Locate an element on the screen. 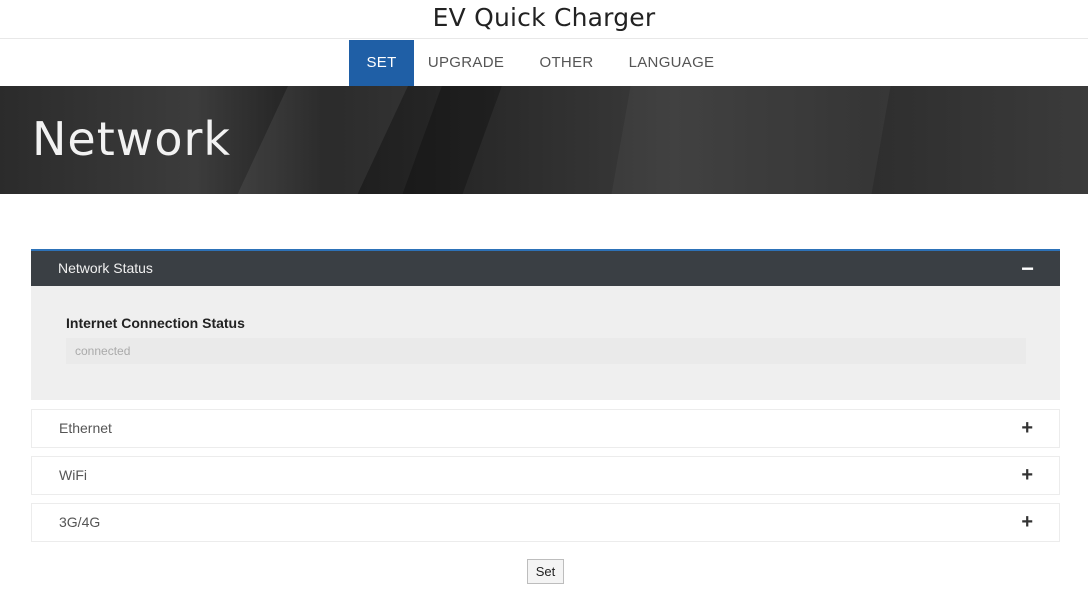 The width and height of the screenshot is (1088, 612). tab-language: LANGUAGE is located at coordinates (671, 63).